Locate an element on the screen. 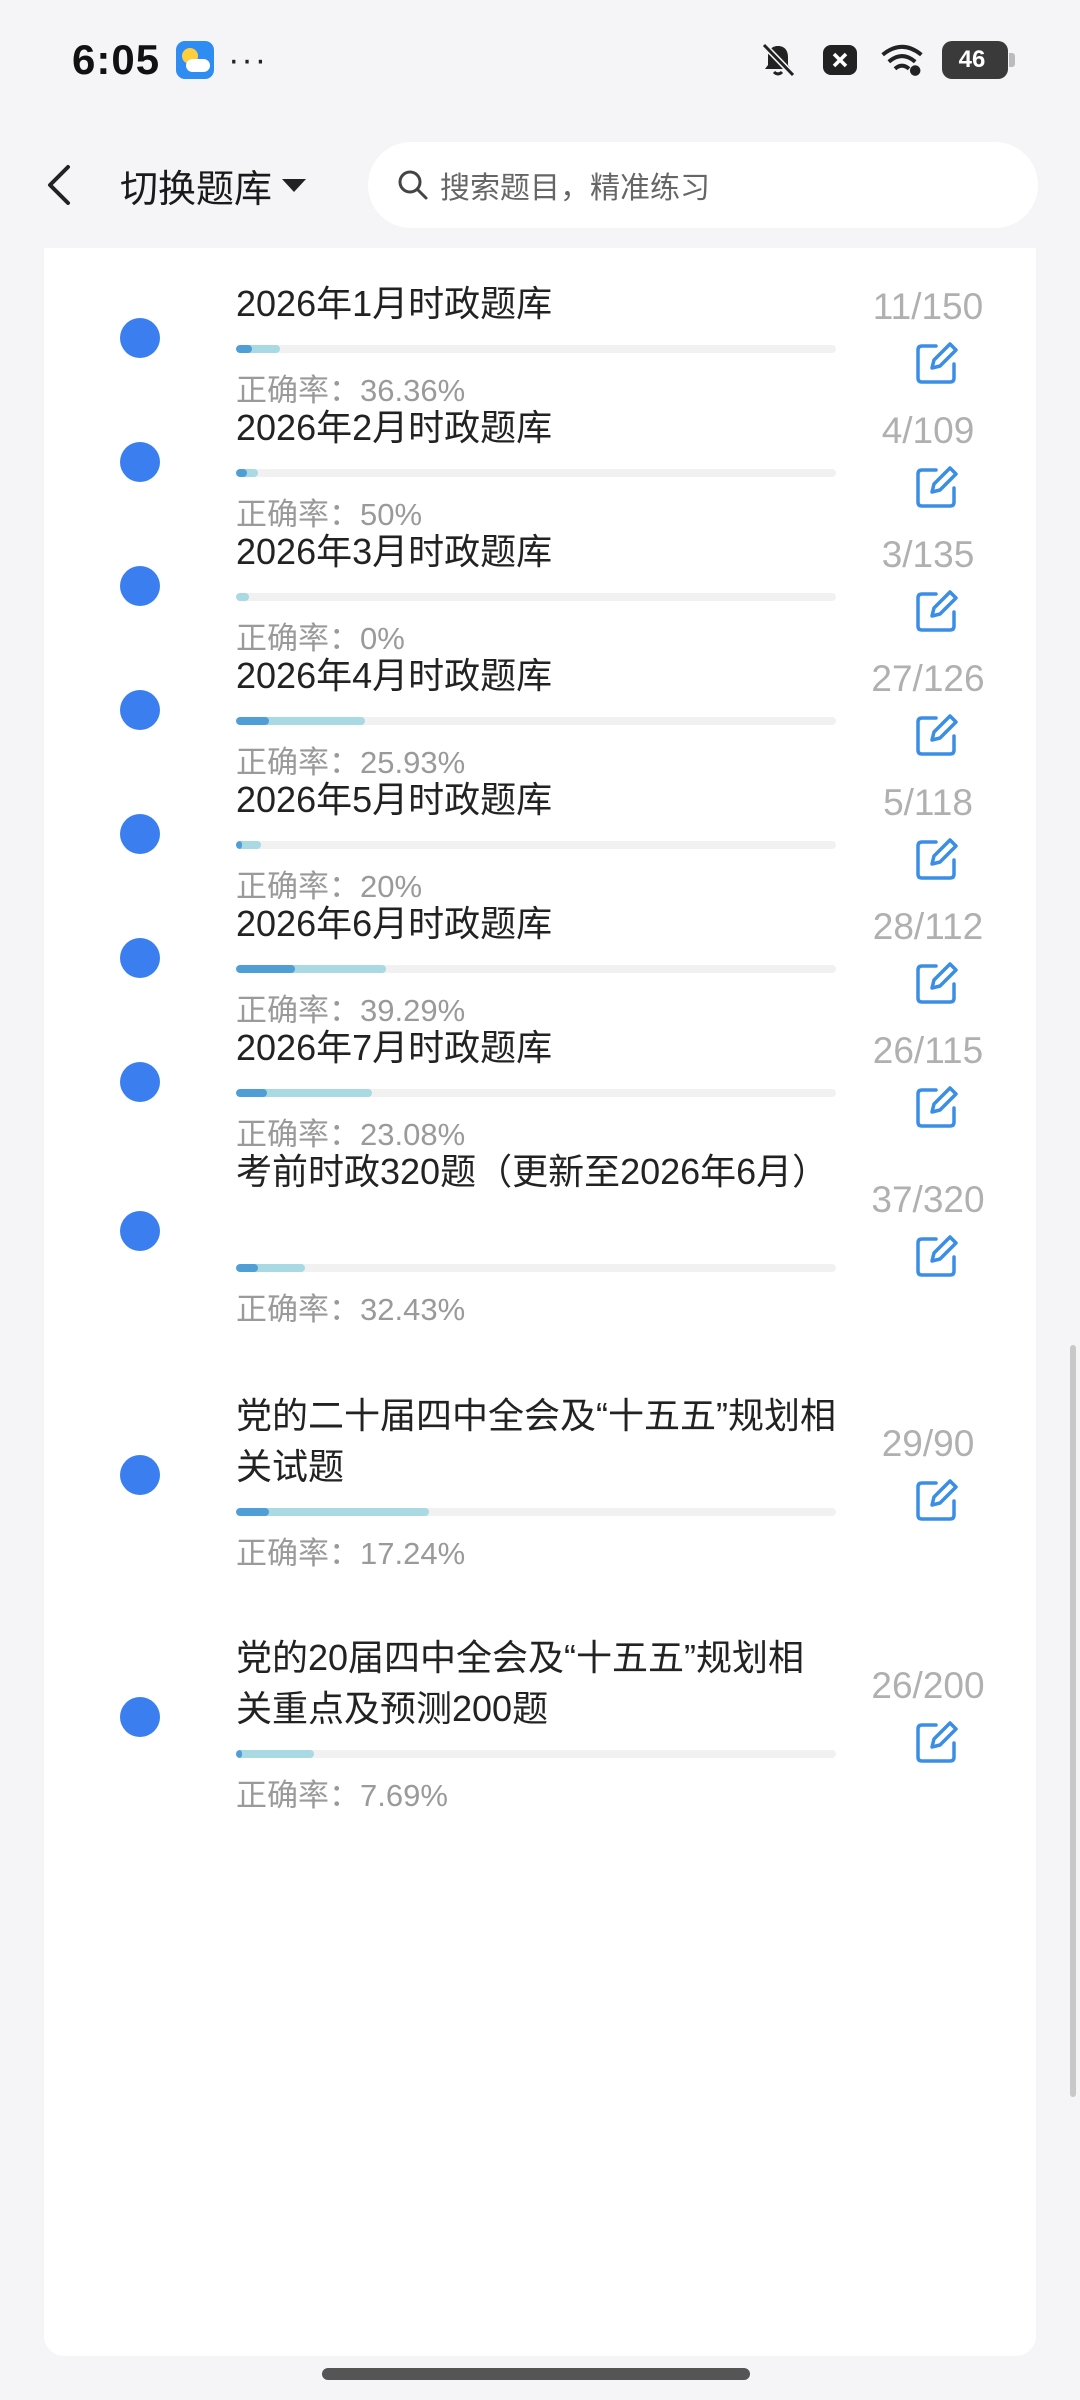  battery-indicator: 46 is located at coordinates (978, 60).